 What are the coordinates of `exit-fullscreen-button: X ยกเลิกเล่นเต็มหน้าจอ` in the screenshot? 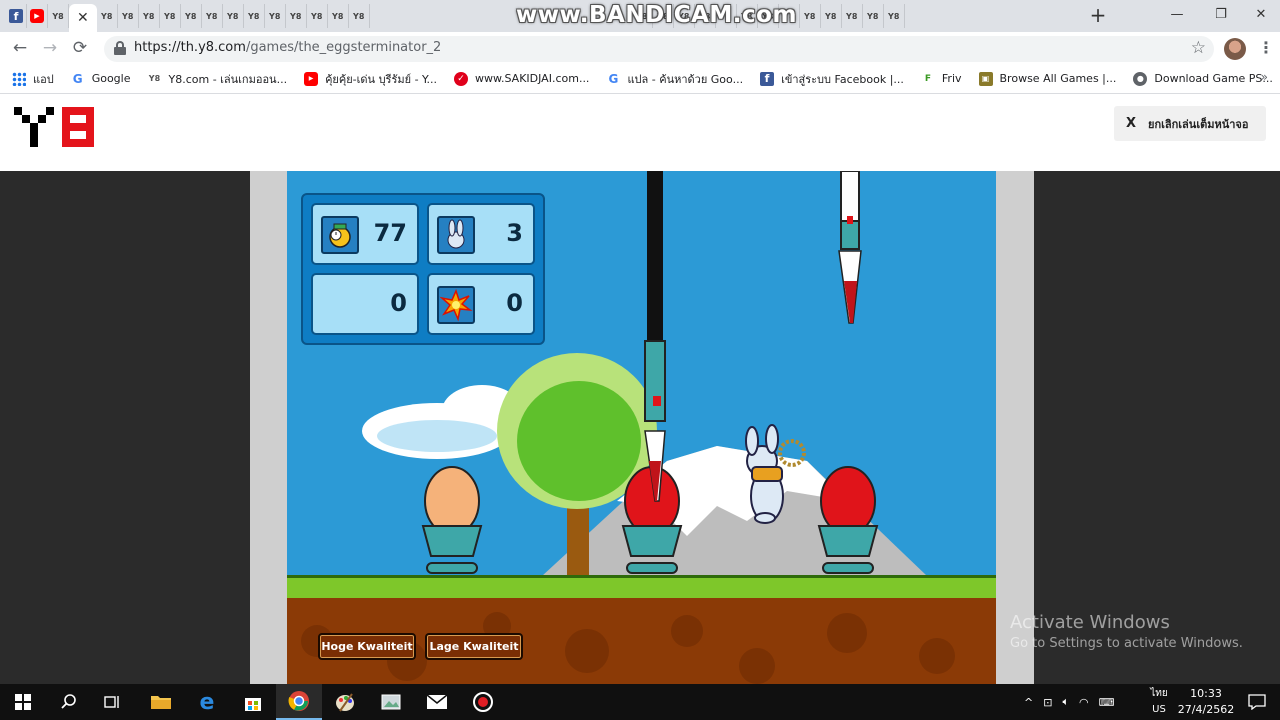 It's located at (1190, 123).